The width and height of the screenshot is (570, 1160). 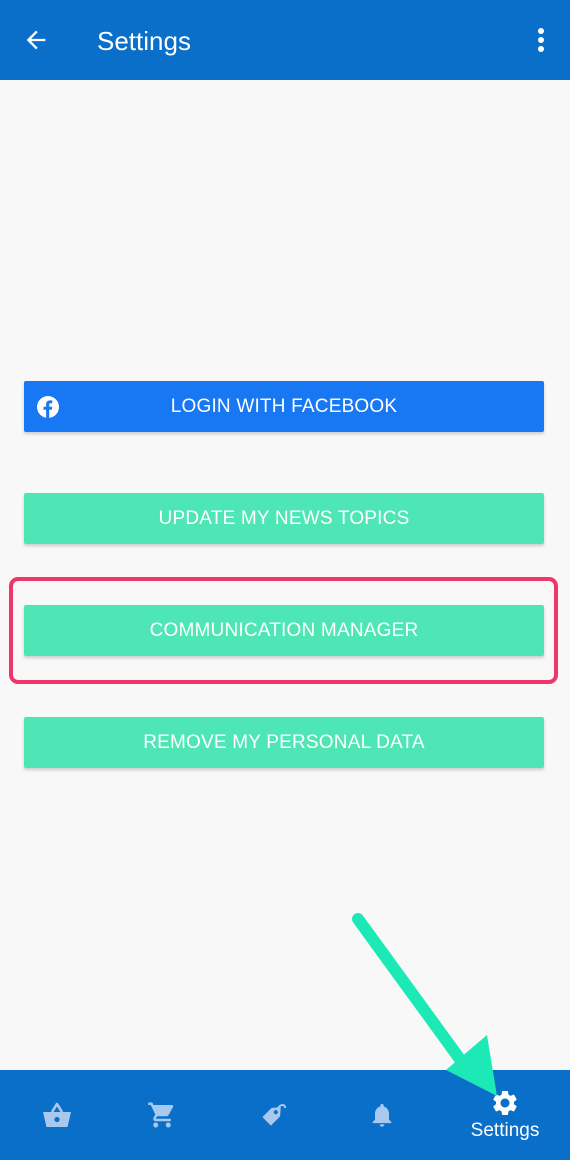 I want to click on nav-item-tag, so click(x=273, y=1115).